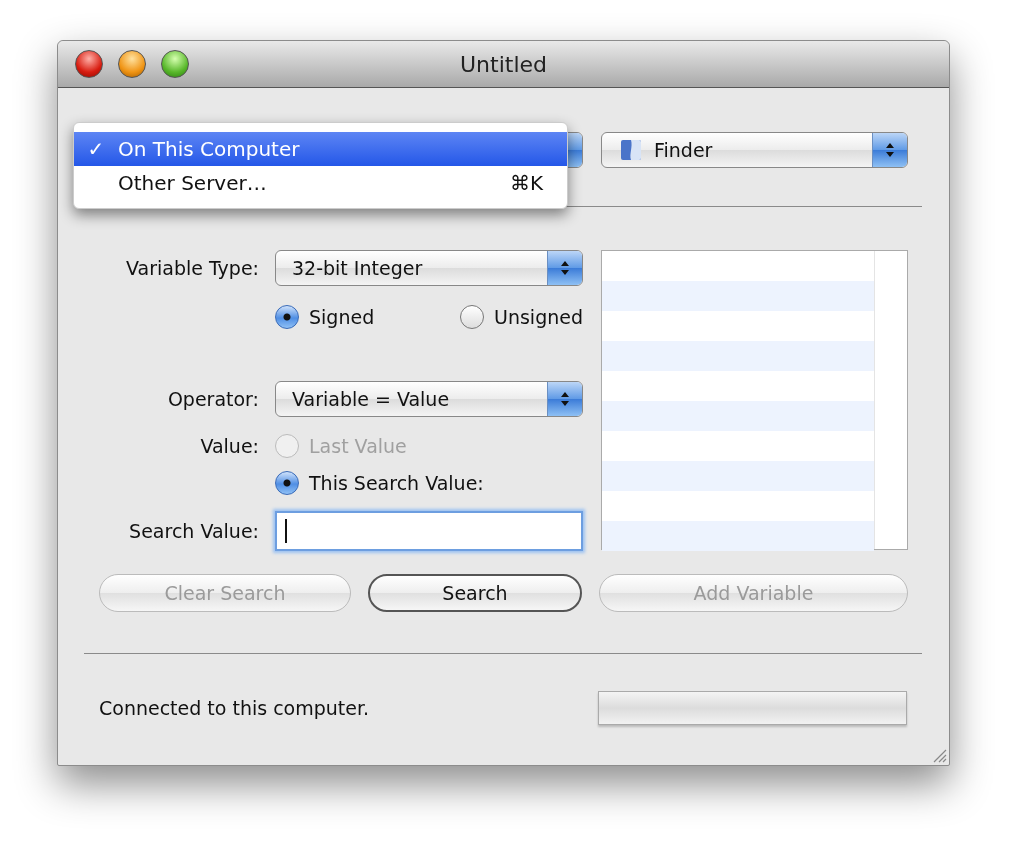  Describe the element at coordinates (175, 64) in the screenshot. I see `zoom-button` at that location.